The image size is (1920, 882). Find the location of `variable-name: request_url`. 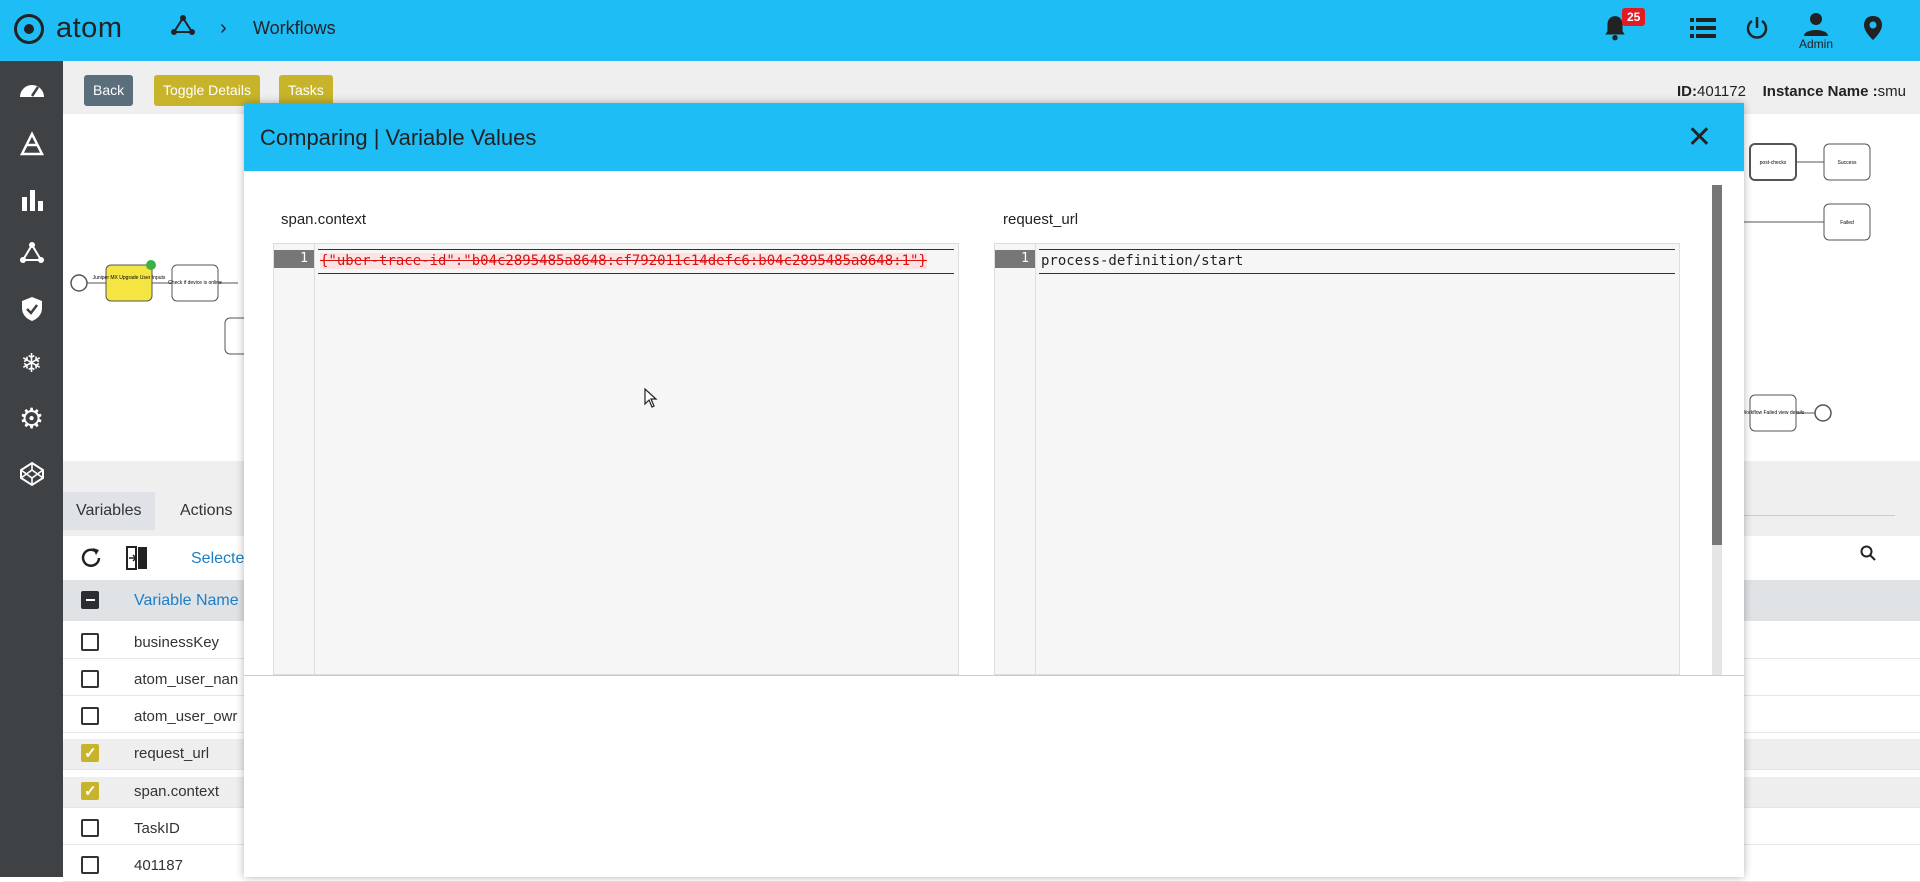

variable-name: request_url is located at coordinates (172, 753).